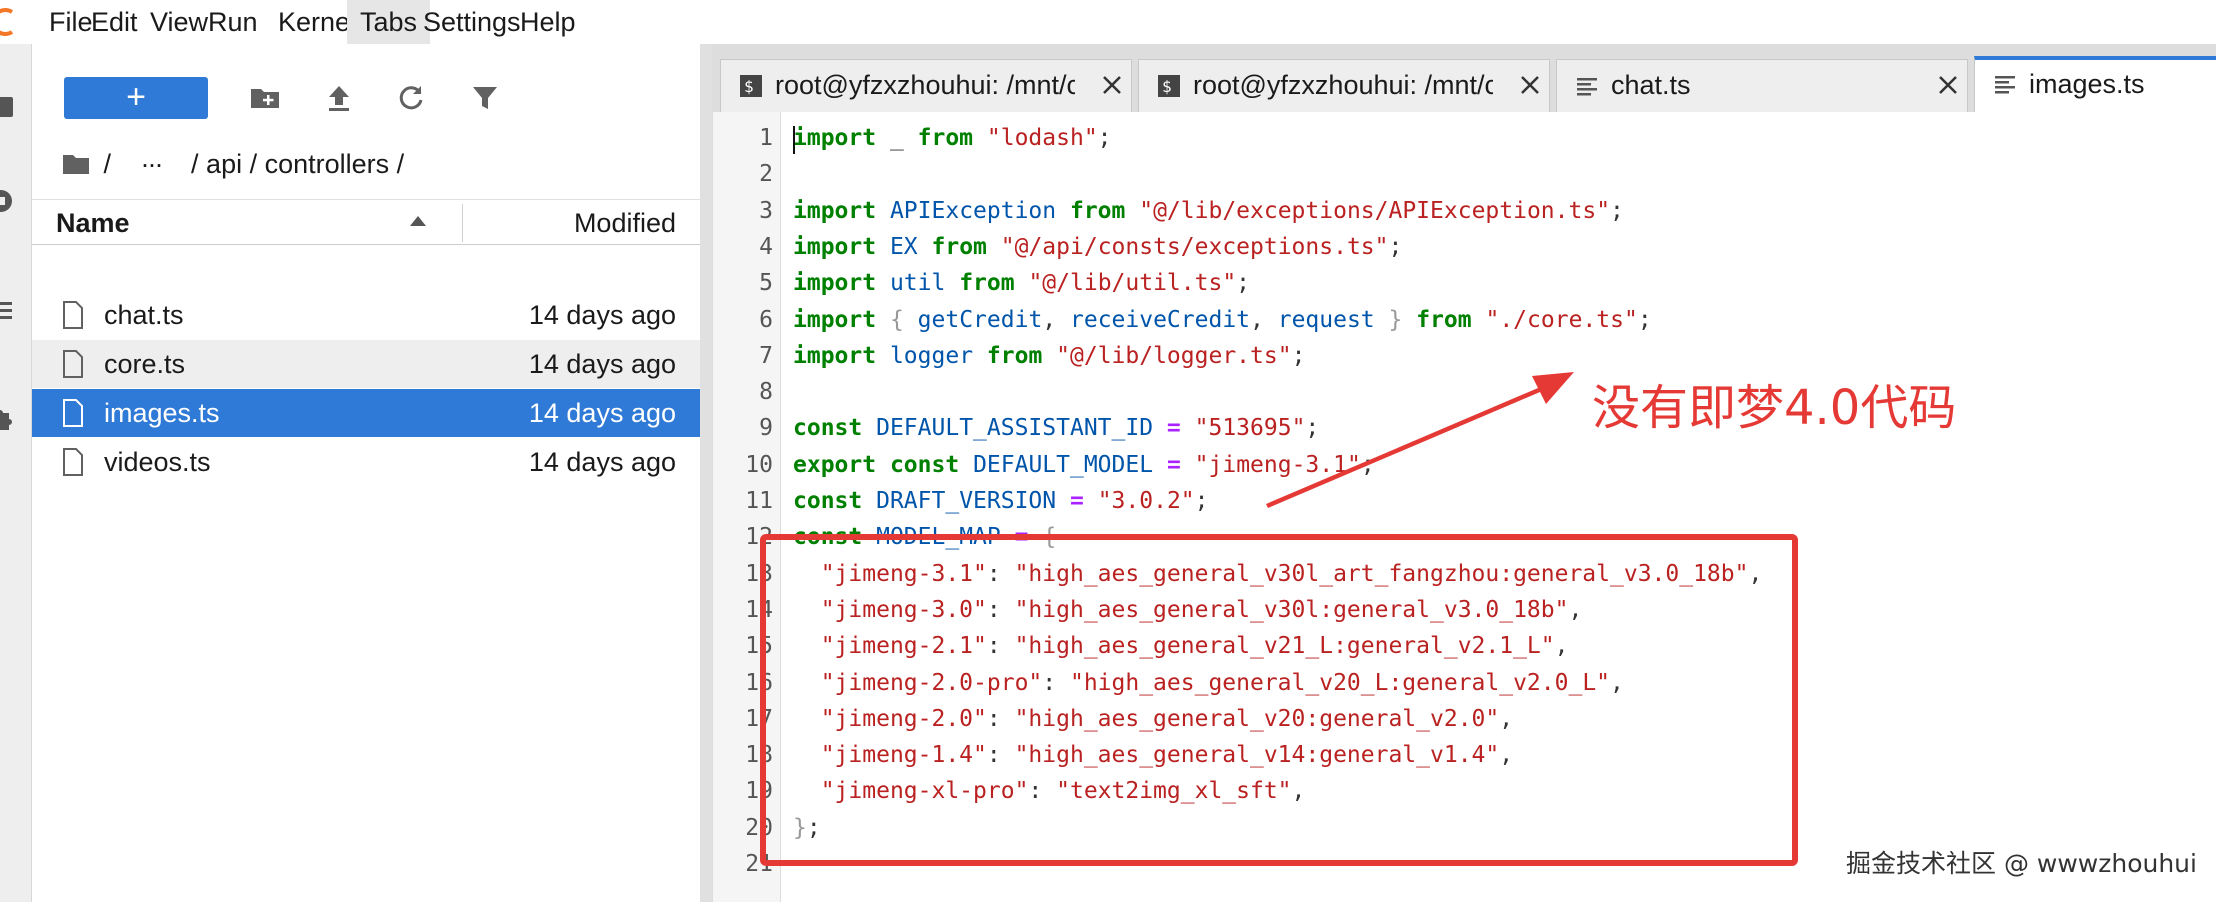  I want to click on file-row-core: core.ts 14 days ago, so click(366, 364).